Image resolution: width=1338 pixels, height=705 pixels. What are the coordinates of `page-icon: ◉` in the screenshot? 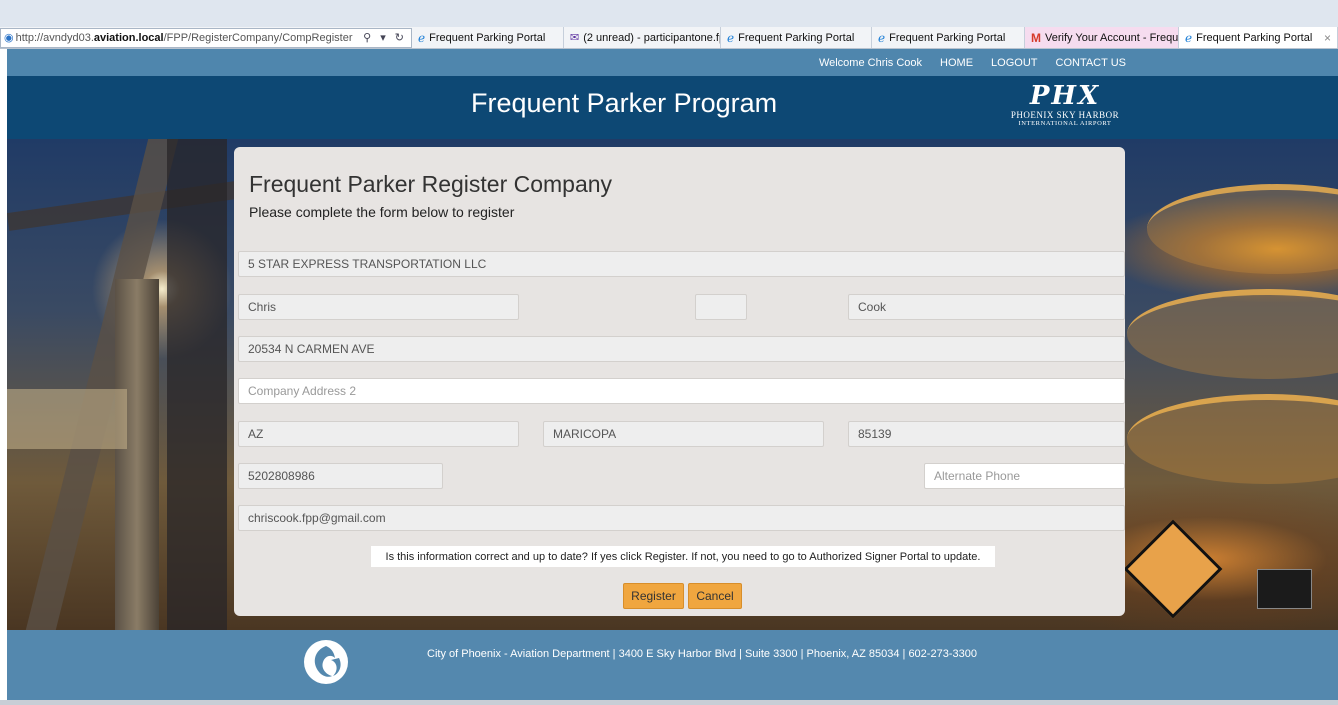 It's located at (9, 38).